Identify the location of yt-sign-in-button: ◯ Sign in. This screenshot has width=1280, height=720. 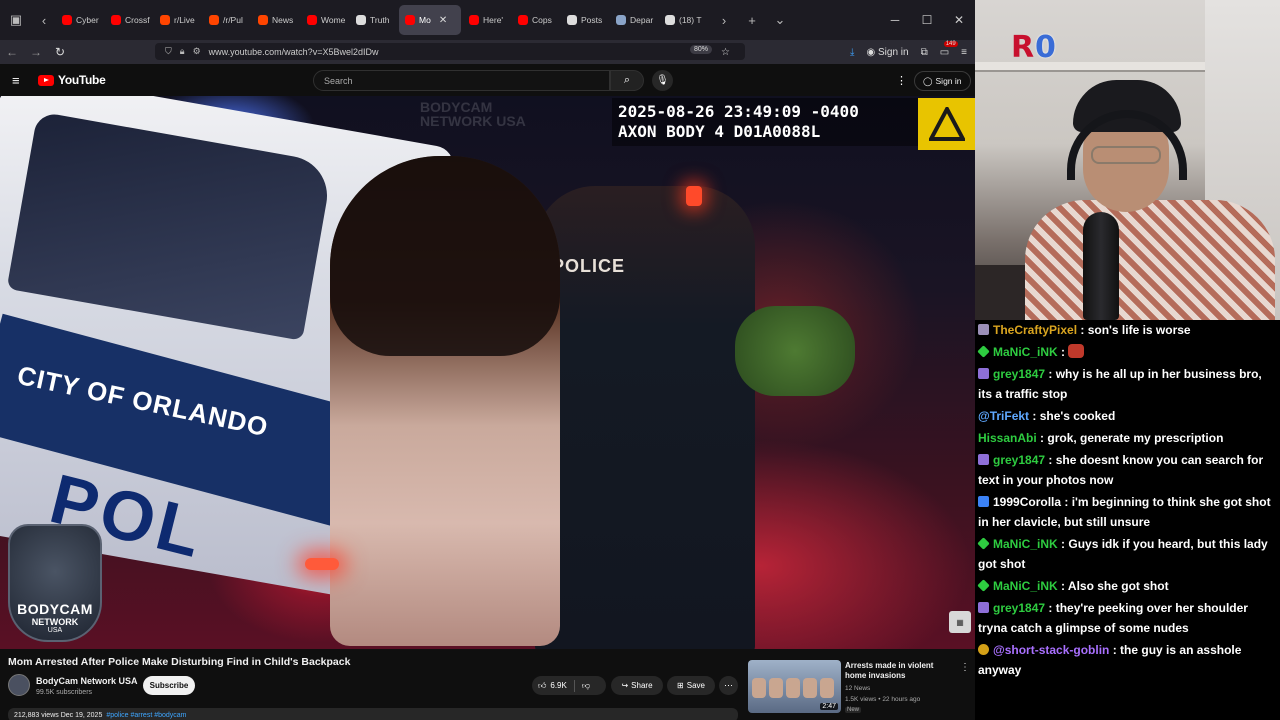
(942, 81).